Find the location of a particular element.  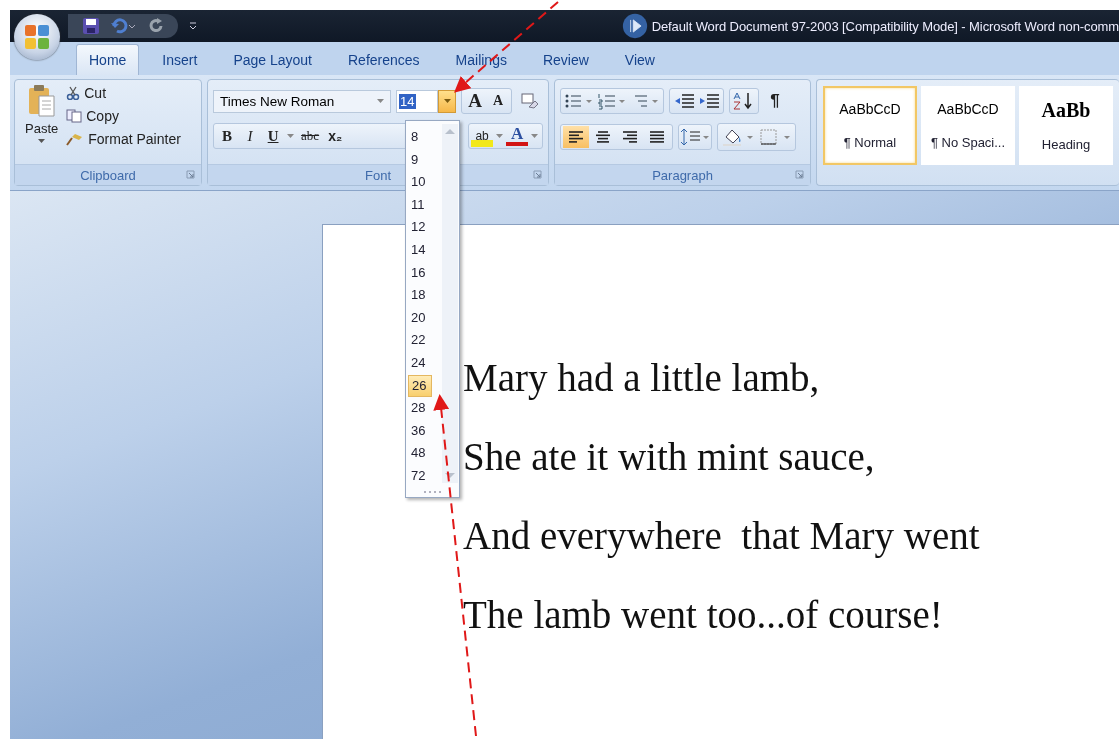

ribbon-tab: Home is located at coordinates (108, 59).